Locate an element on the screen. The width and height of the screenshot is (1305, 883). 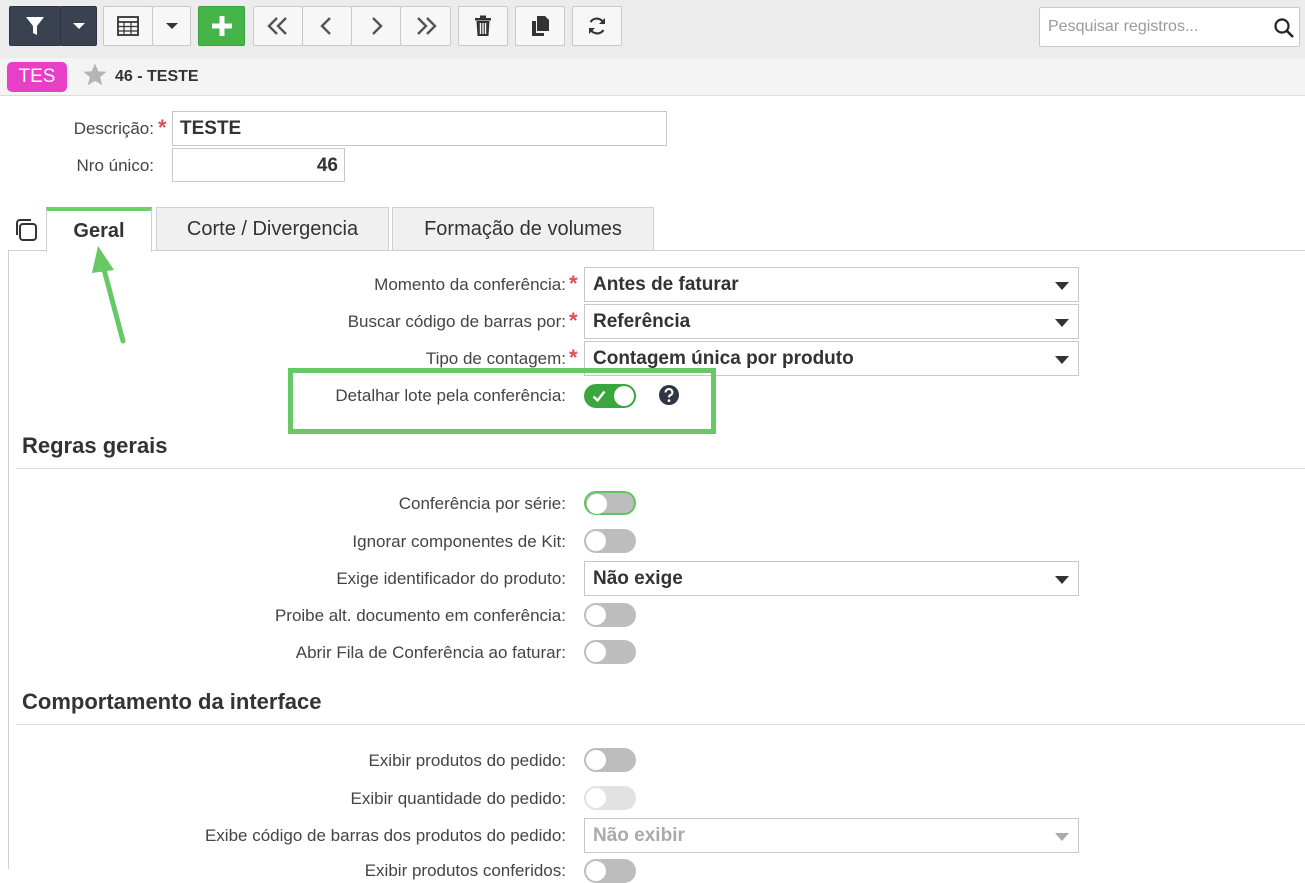
comportamento-interface-heading: Comportamento da interface is located at coordinates (172, 701).